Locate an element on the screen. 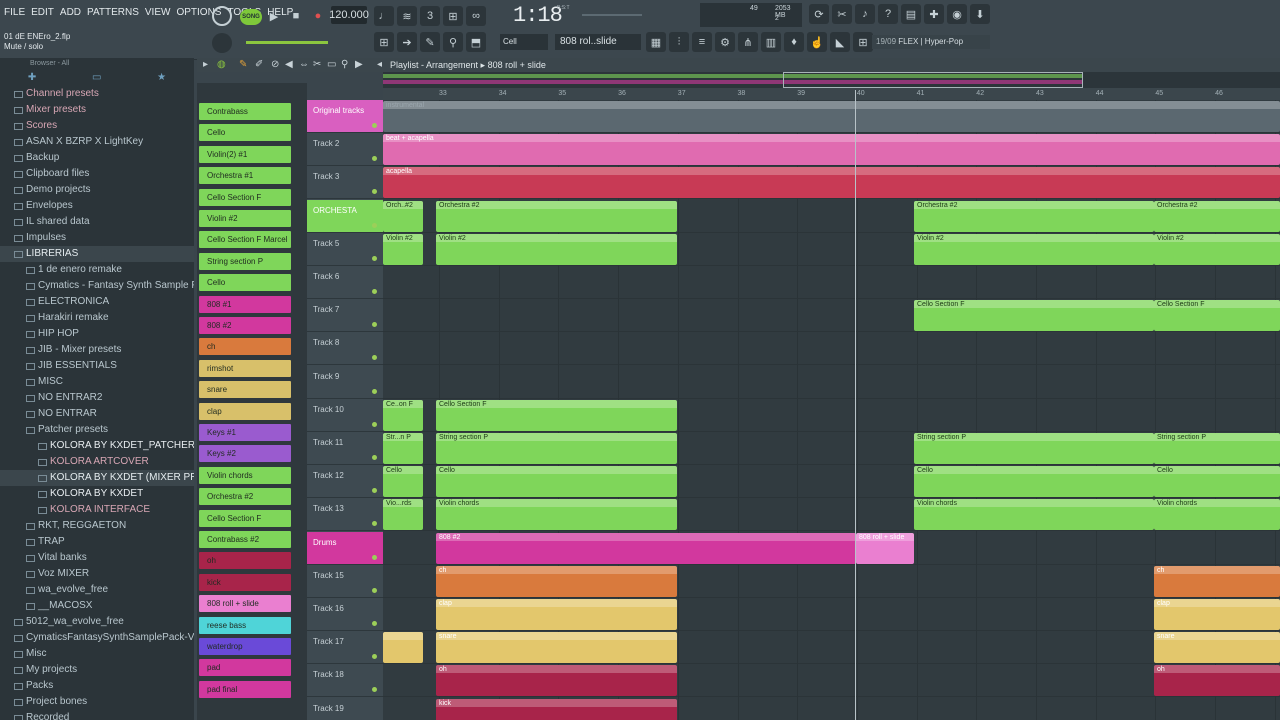 The width and height of the screenshot is (1280, 720). download-icon: ⬇ is located at coordinates (980, 14).